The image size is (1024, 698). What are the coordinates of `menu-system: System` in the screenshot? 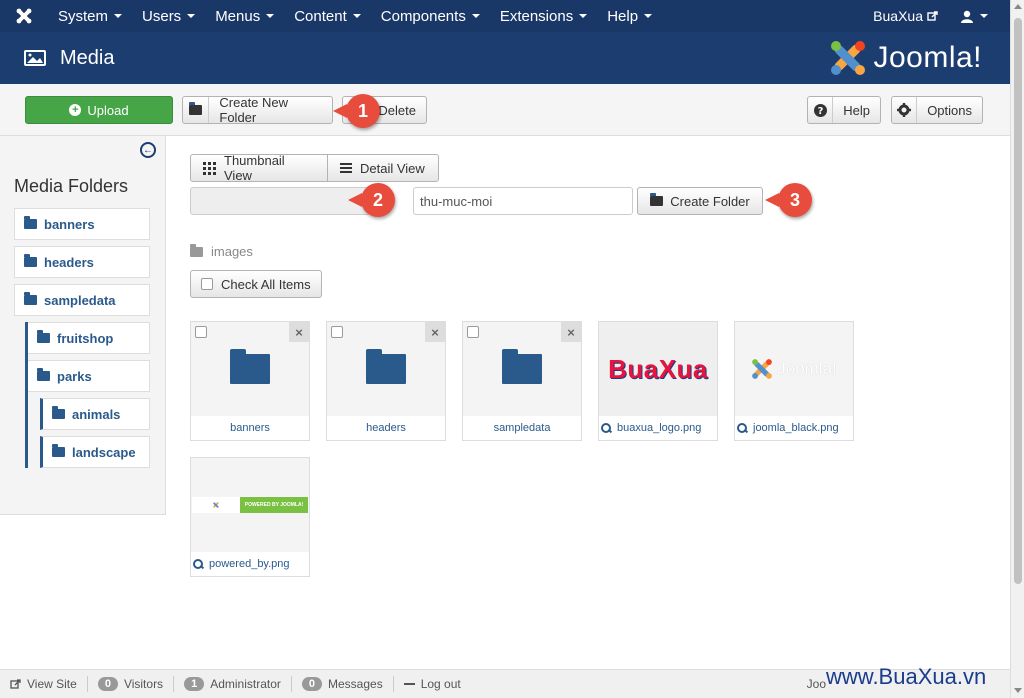 It's located at (90, 16).